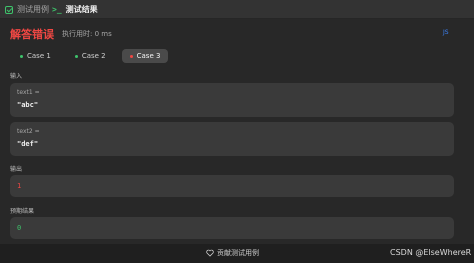  What do you see at coordinates (148, 56) in the screenshot?
I see `case-tab-label: Case 3` at bounding box center [148, 56].